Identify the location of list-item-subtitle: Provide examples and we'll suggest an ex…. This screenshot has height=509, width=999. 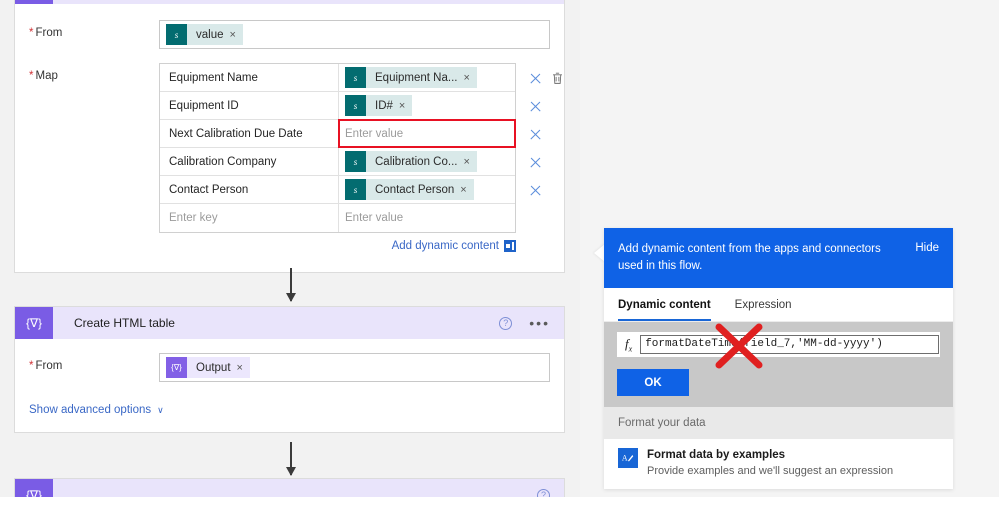
(770, 471).